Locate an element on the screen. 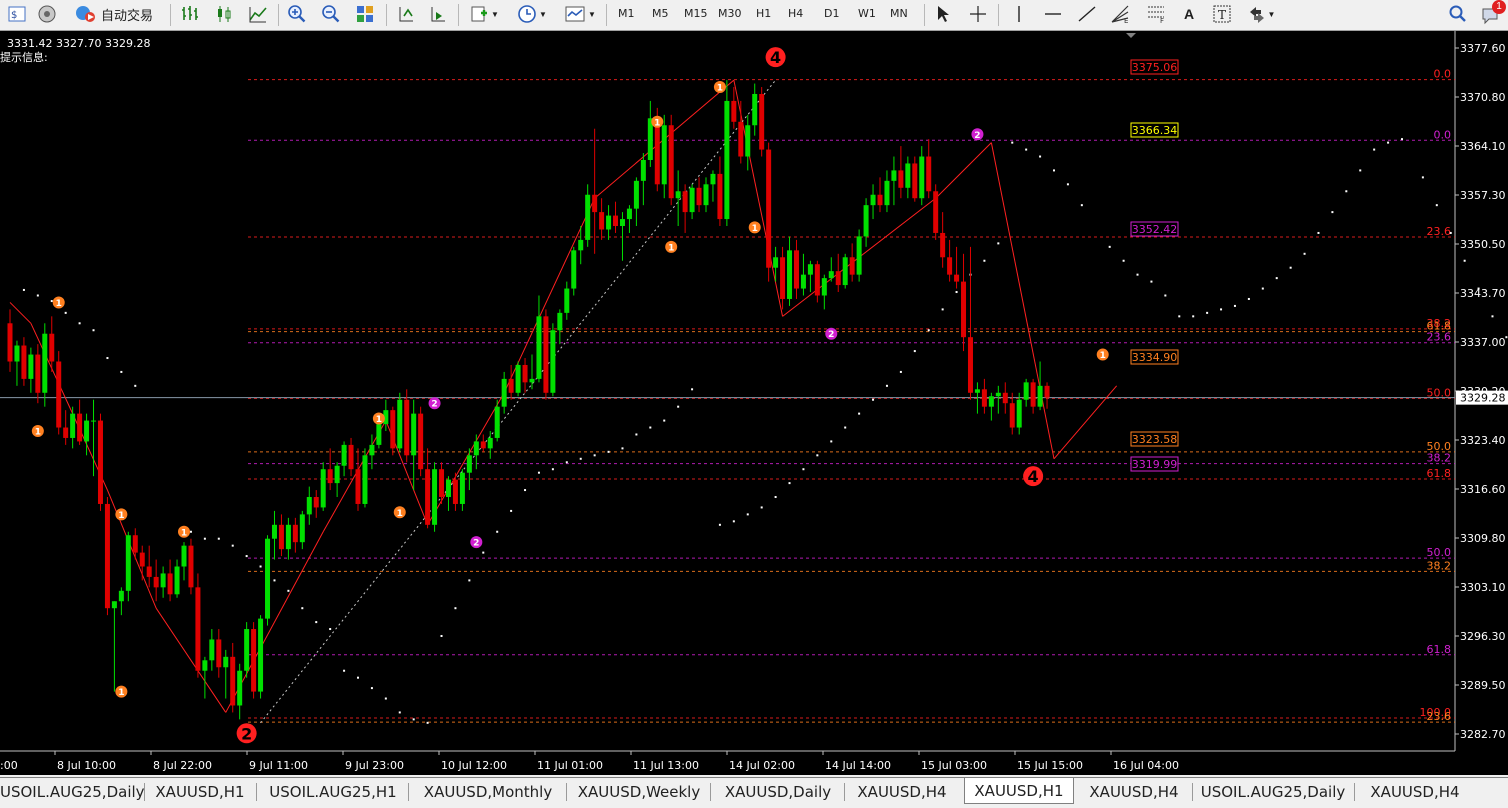 The width and height of the screenshot is (1508, 808). horizontal-line-icon is located at coordinates (1053, 14).